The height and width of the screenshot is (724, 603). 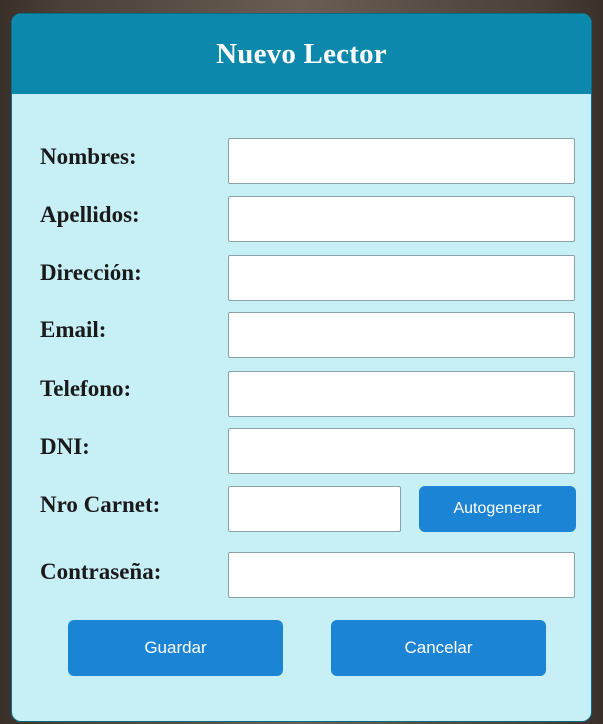 What do you see at coordinates (90, 214) in the screenshot?
I see `apellidos-label: Apellidos:` at bounding box center [90, 214].